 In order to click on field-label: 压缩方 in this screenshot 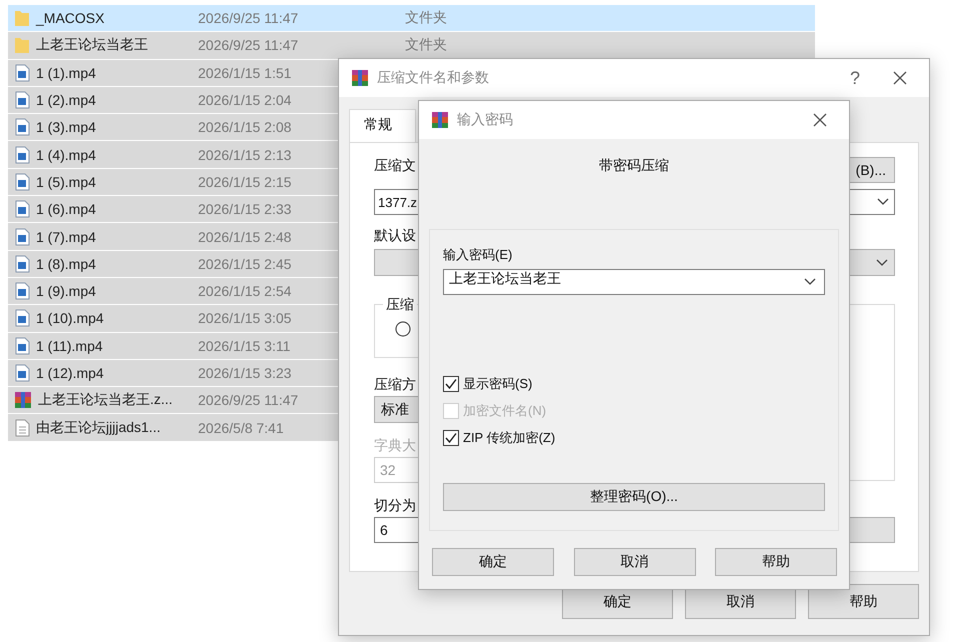, I will do `click(395, 385)`.